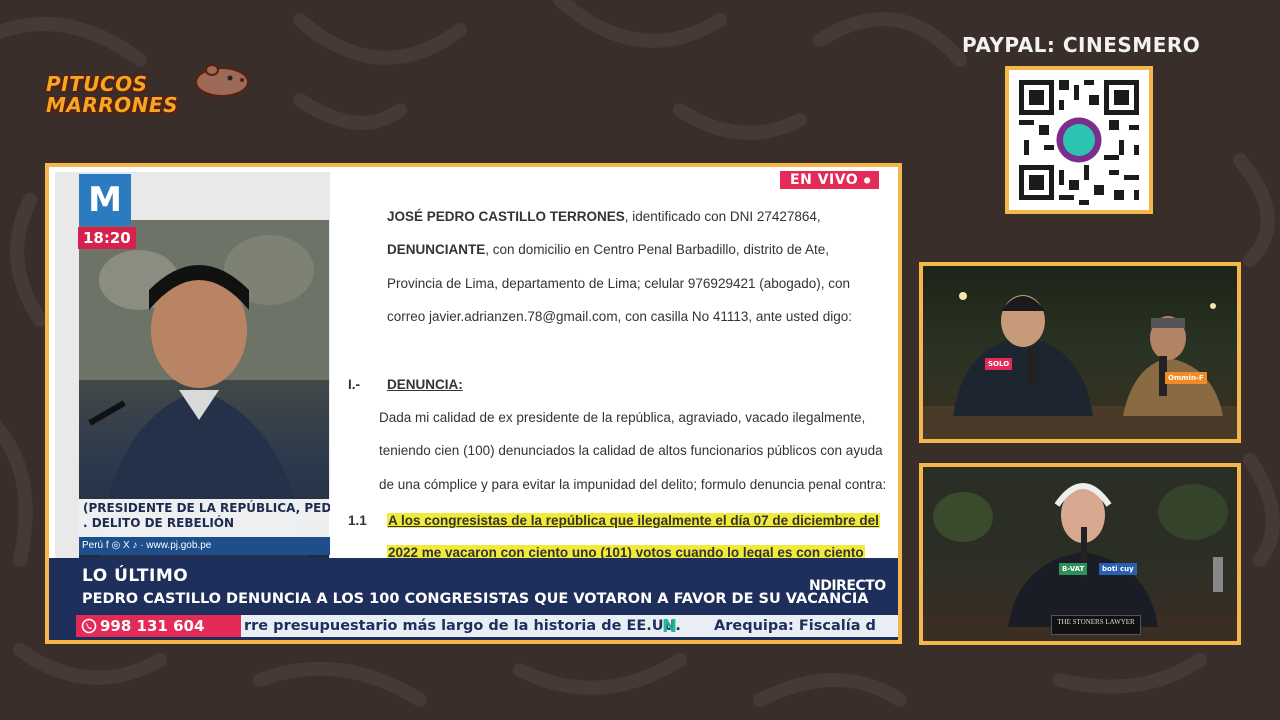 The height and width of the screenshot is (720, 1280). I want to click on doc-item-num: 1.1, so click(357, 520).